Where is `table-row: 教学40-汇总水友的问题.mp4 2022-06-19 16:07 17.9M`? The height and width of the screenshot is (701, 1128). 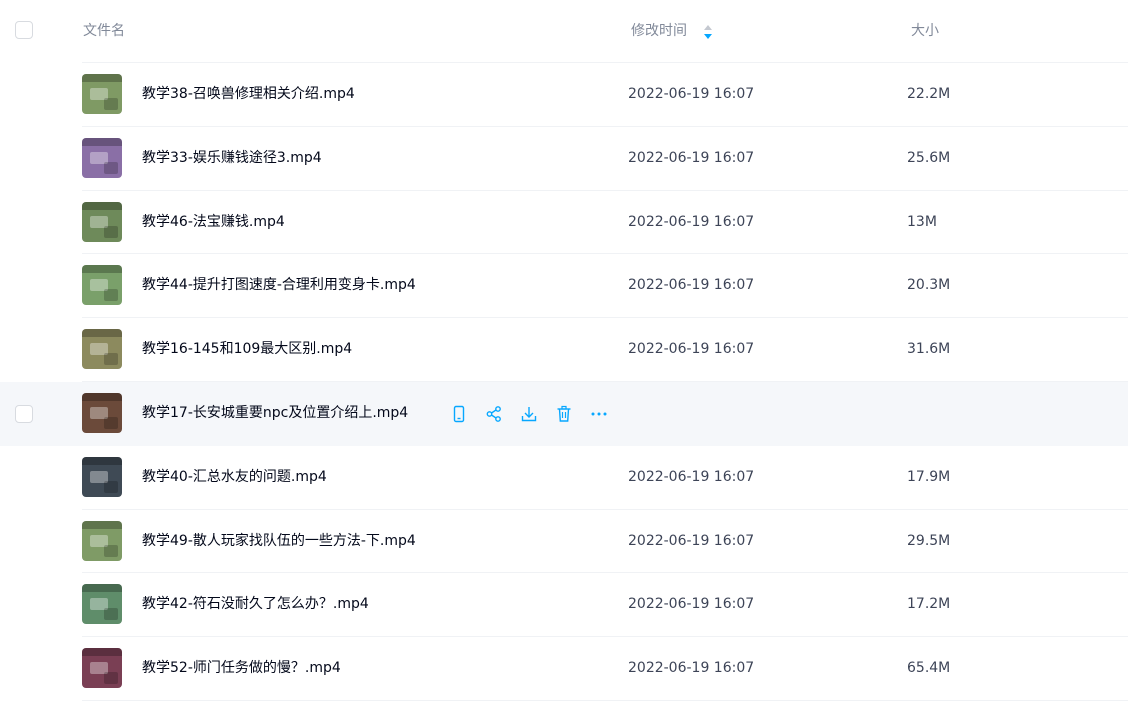
table-row: 教学40-汇总水友的问题.mp4 2022-06-19 16:07 17.9M is located at coordinates (564, 478).